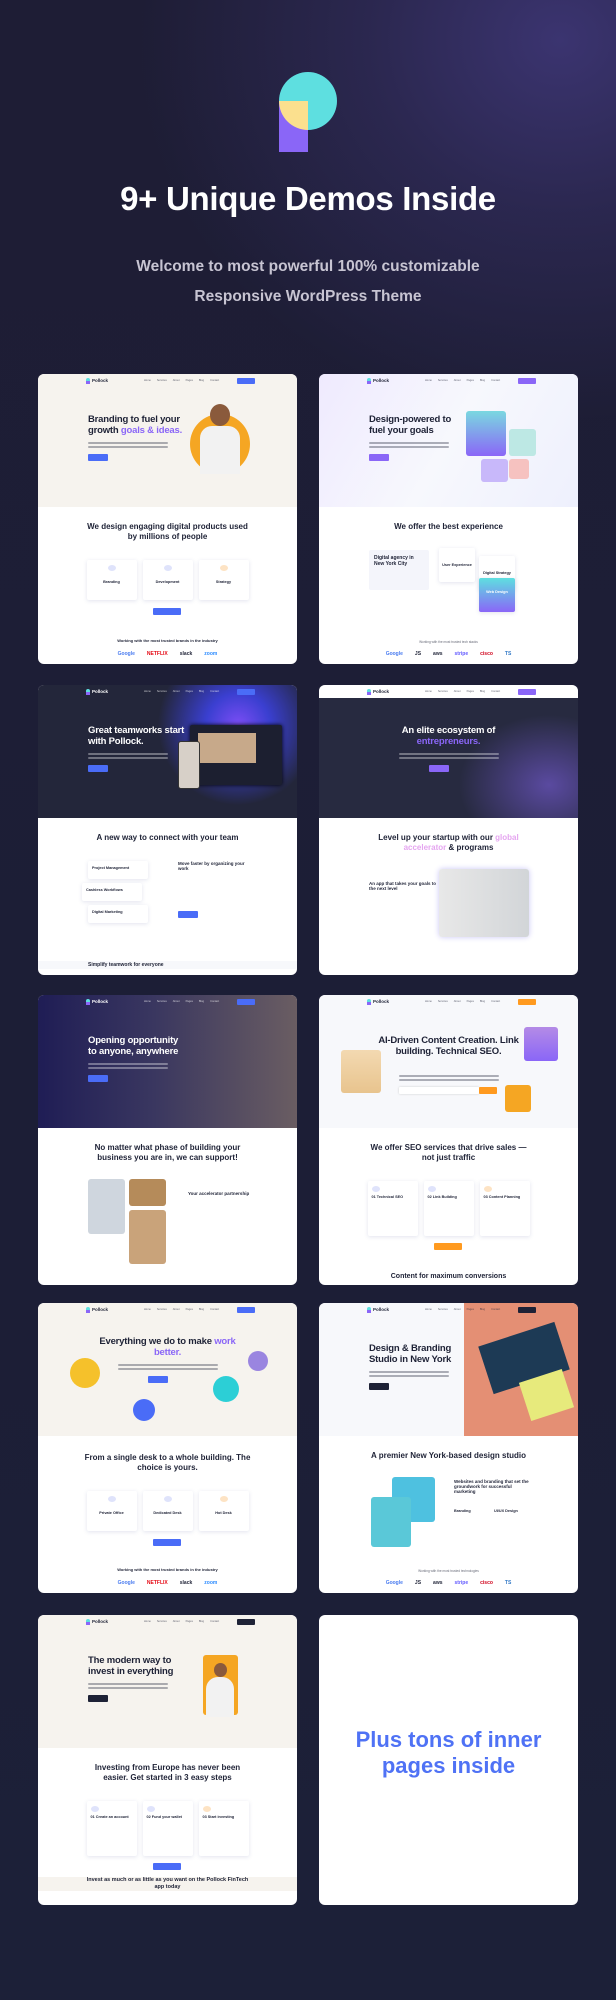 This screenshot has height=2000, width=616. I want to click on inner-pages-card: Plus tons of inner pages inside, so click(448, 1760).